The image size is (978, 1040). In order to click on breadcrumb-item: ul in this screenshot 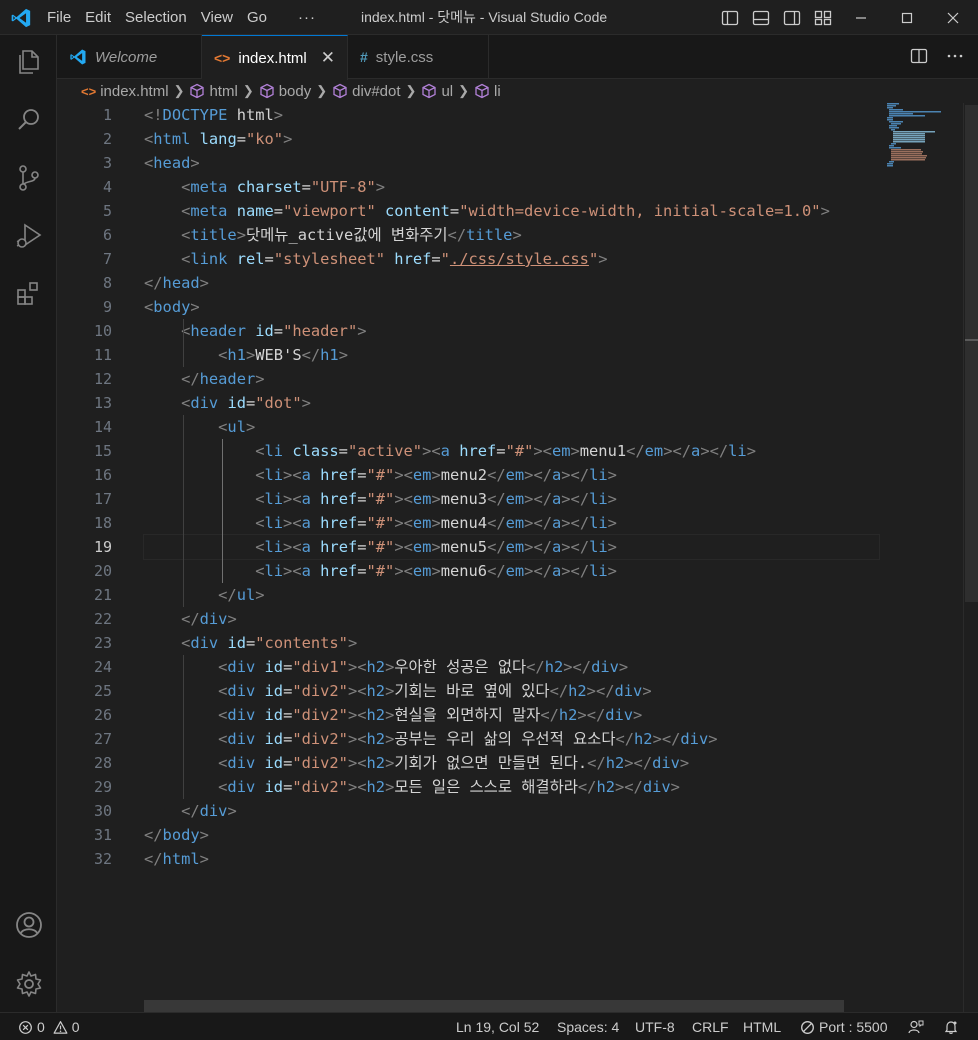, I will do `click(437, 91)`.